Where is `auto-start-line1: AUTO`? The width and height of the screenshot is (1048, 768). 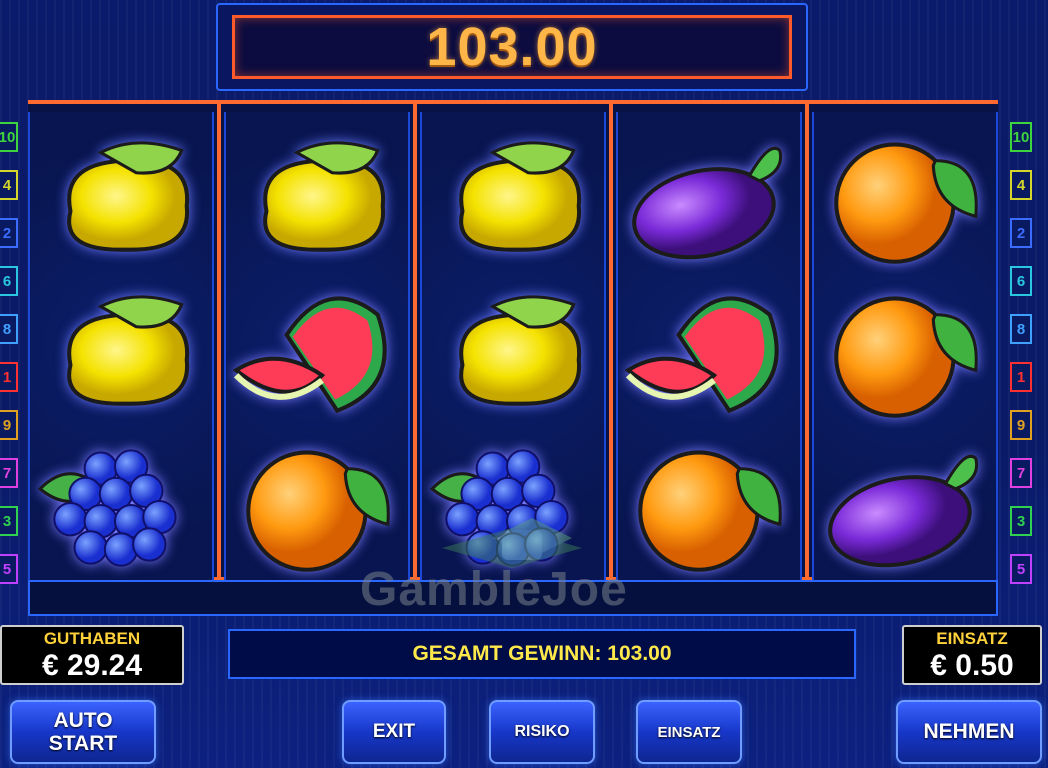 auto-start-line1: AUTO is located at coordinates (83, 720).